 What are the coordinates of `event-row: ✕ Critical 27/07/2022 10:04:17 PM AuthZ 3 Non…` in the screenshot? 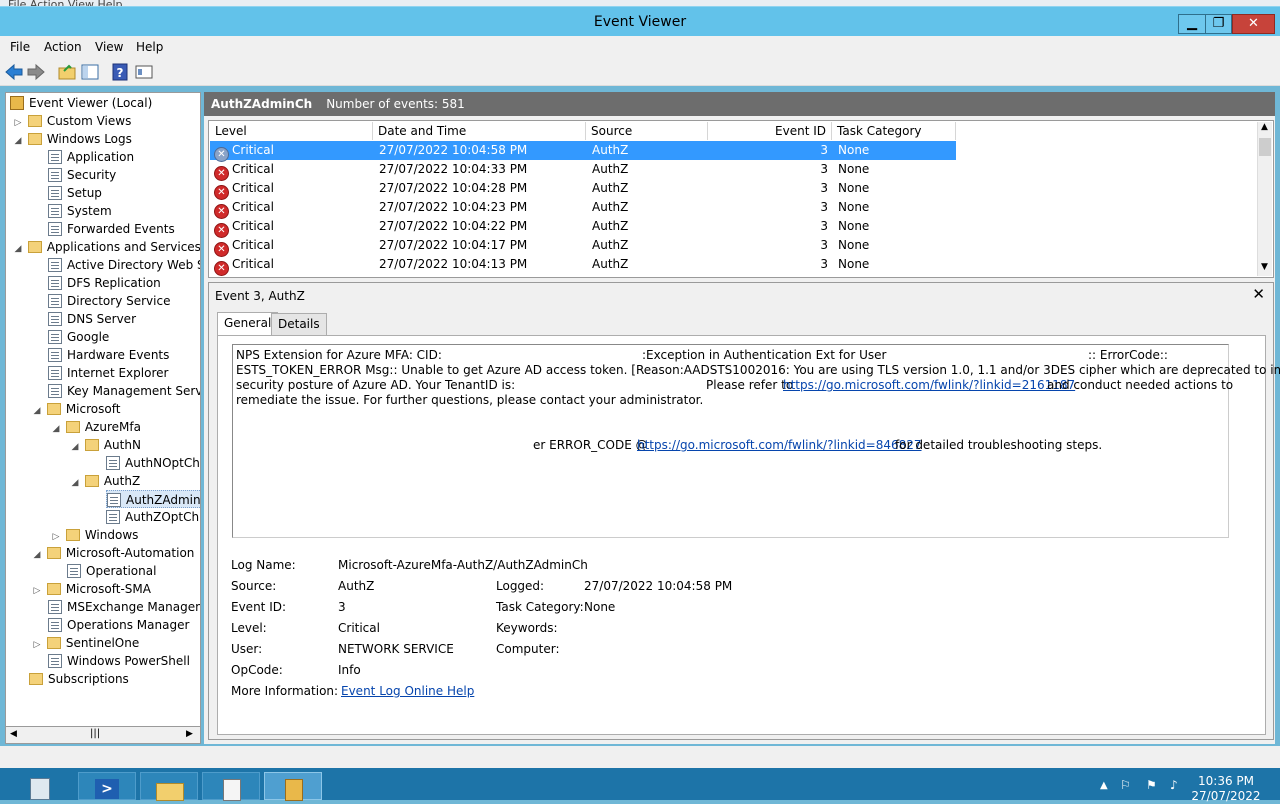 It's located at (583, 246).